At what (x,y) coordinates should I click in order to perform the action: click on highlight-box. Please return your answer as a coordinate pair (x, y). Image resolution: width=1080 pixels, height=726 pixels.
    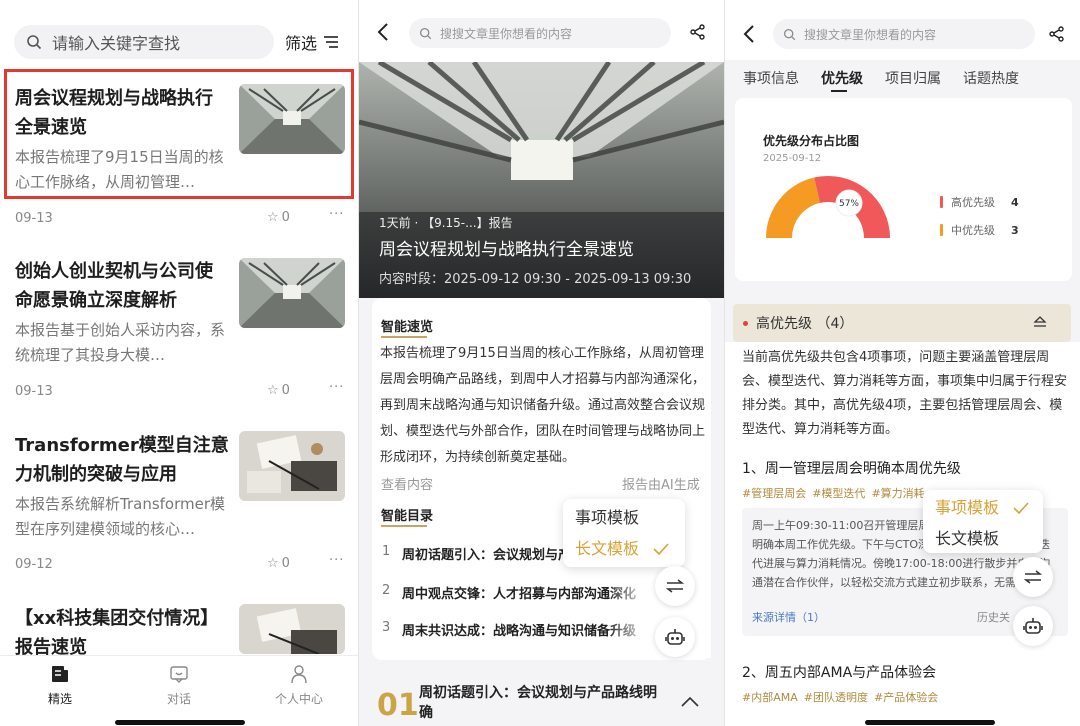
    Looking at the image, I should click on (179, 134).